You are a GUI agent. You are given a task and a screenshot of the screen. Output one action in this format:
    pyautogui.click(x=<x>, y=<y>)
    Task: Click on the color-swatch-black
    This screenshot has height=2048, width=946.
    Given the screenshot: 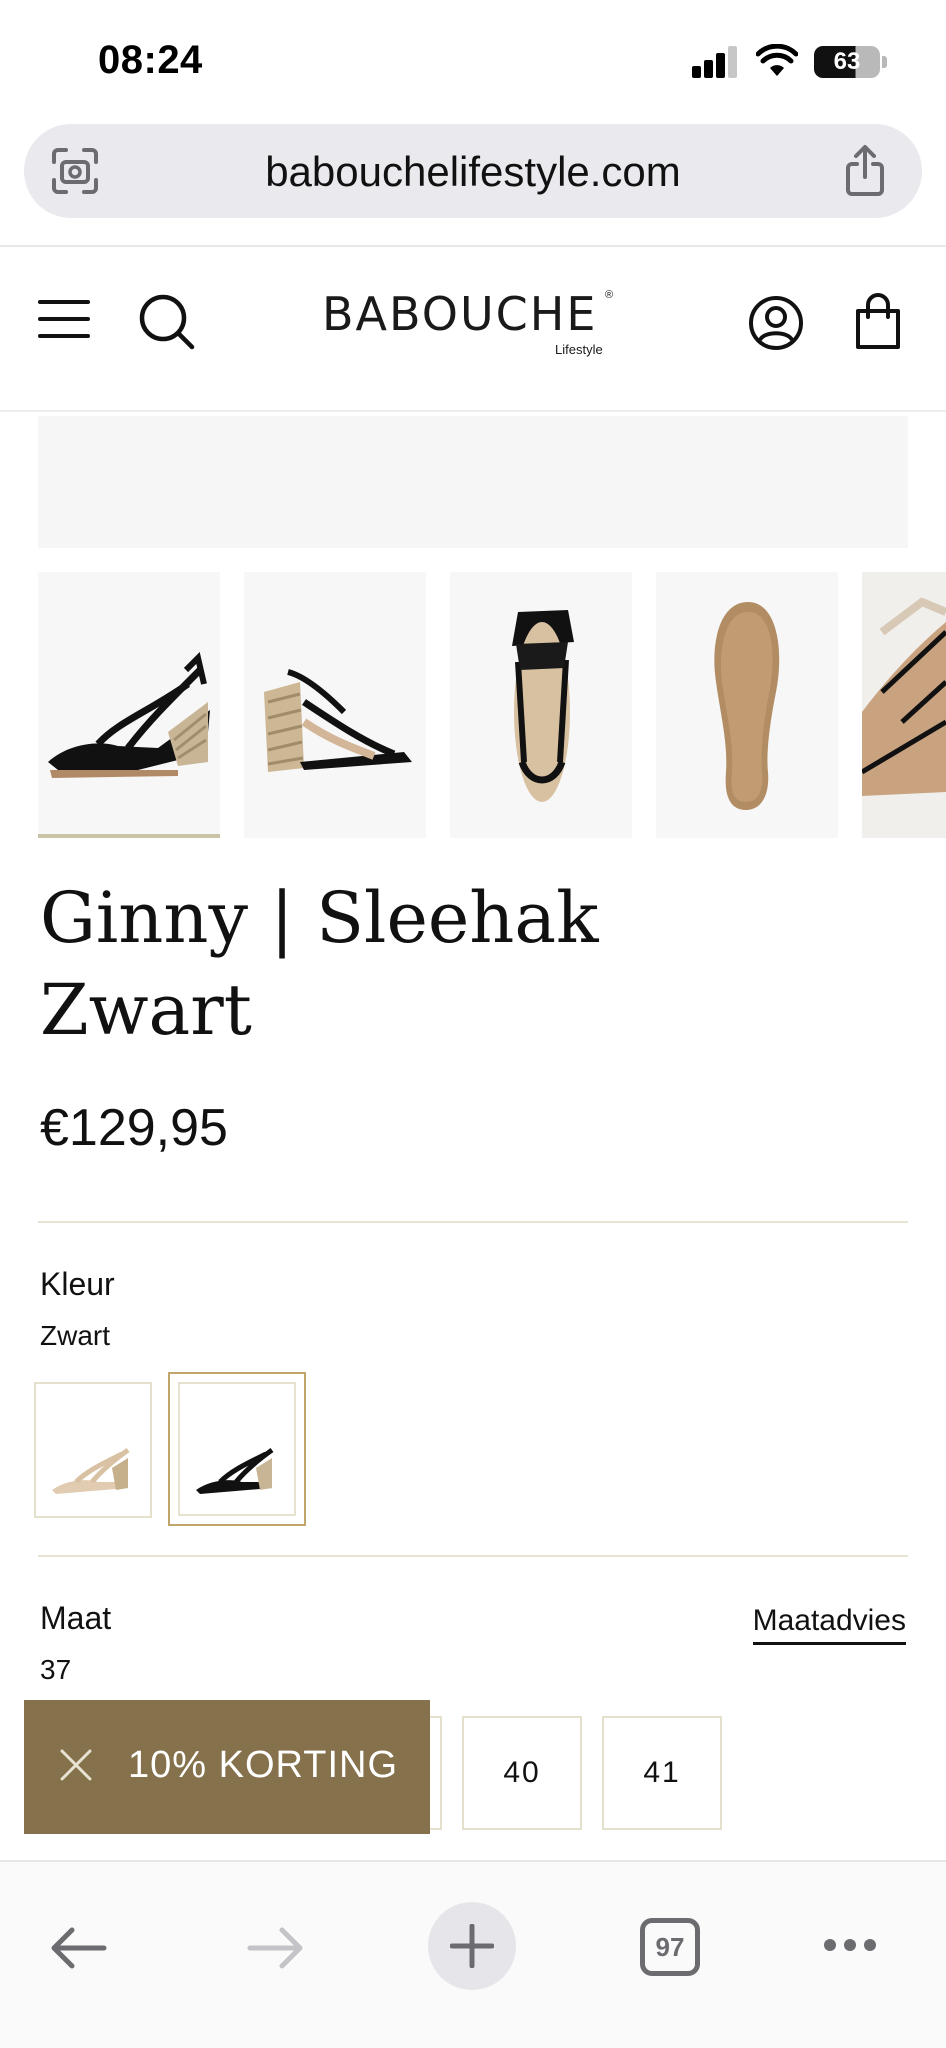 What is the action you would take?
    pyautogui.click(x=237, y=1449)
    